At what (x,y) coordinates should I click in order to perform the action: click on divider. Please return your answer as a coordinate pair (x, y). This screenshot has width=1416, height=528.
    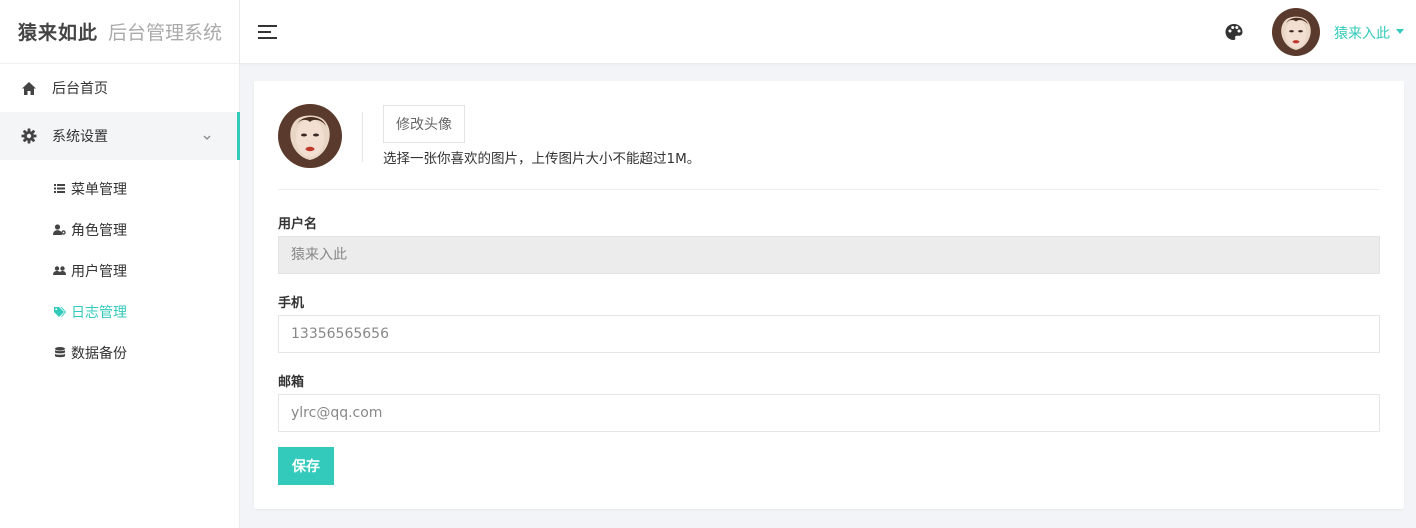
    Looking at the image, I should click on (362, 137).